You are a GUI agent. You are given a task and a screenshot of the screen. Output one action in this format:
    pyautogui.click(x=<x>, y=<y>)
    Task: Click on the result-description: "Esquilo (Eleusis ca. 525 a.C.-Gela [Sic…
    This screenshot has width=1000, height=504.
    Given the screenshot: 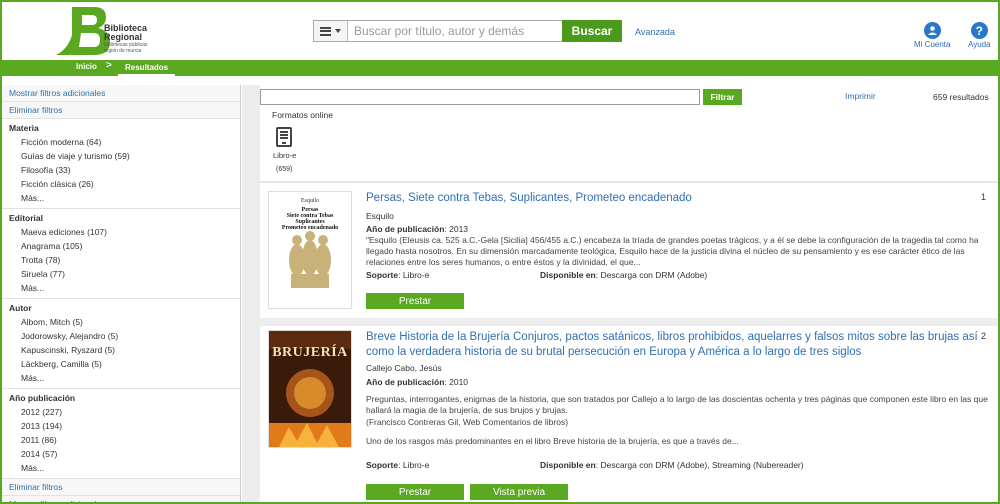 What is the action you would take?
    pyautogui.click(x=672, y=251)
    